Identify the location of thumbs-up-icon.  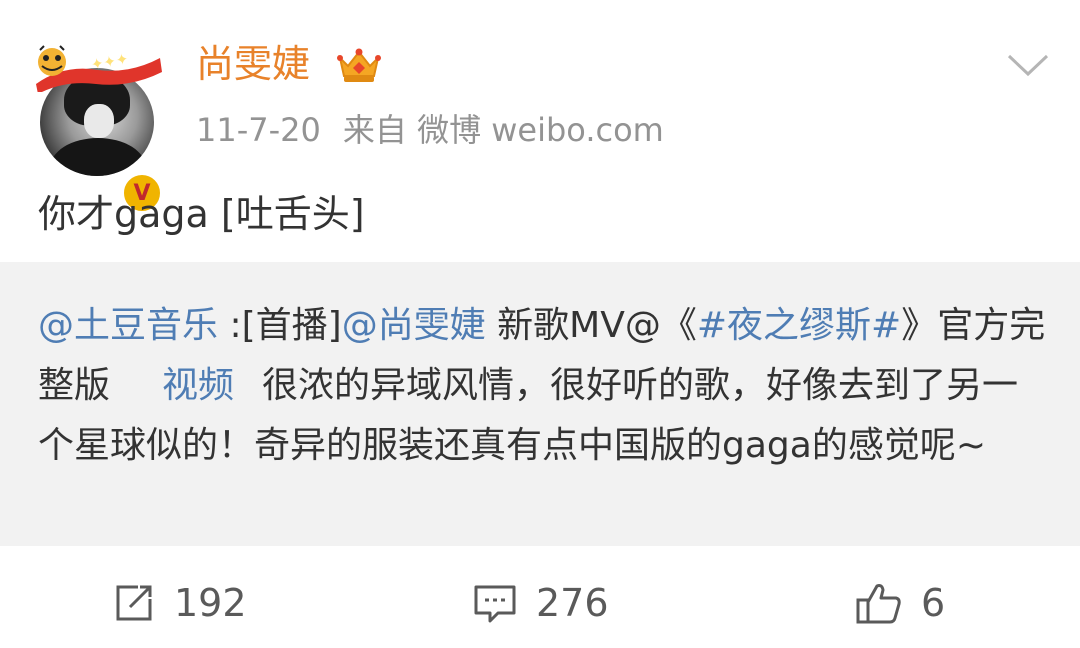
(878, 604).